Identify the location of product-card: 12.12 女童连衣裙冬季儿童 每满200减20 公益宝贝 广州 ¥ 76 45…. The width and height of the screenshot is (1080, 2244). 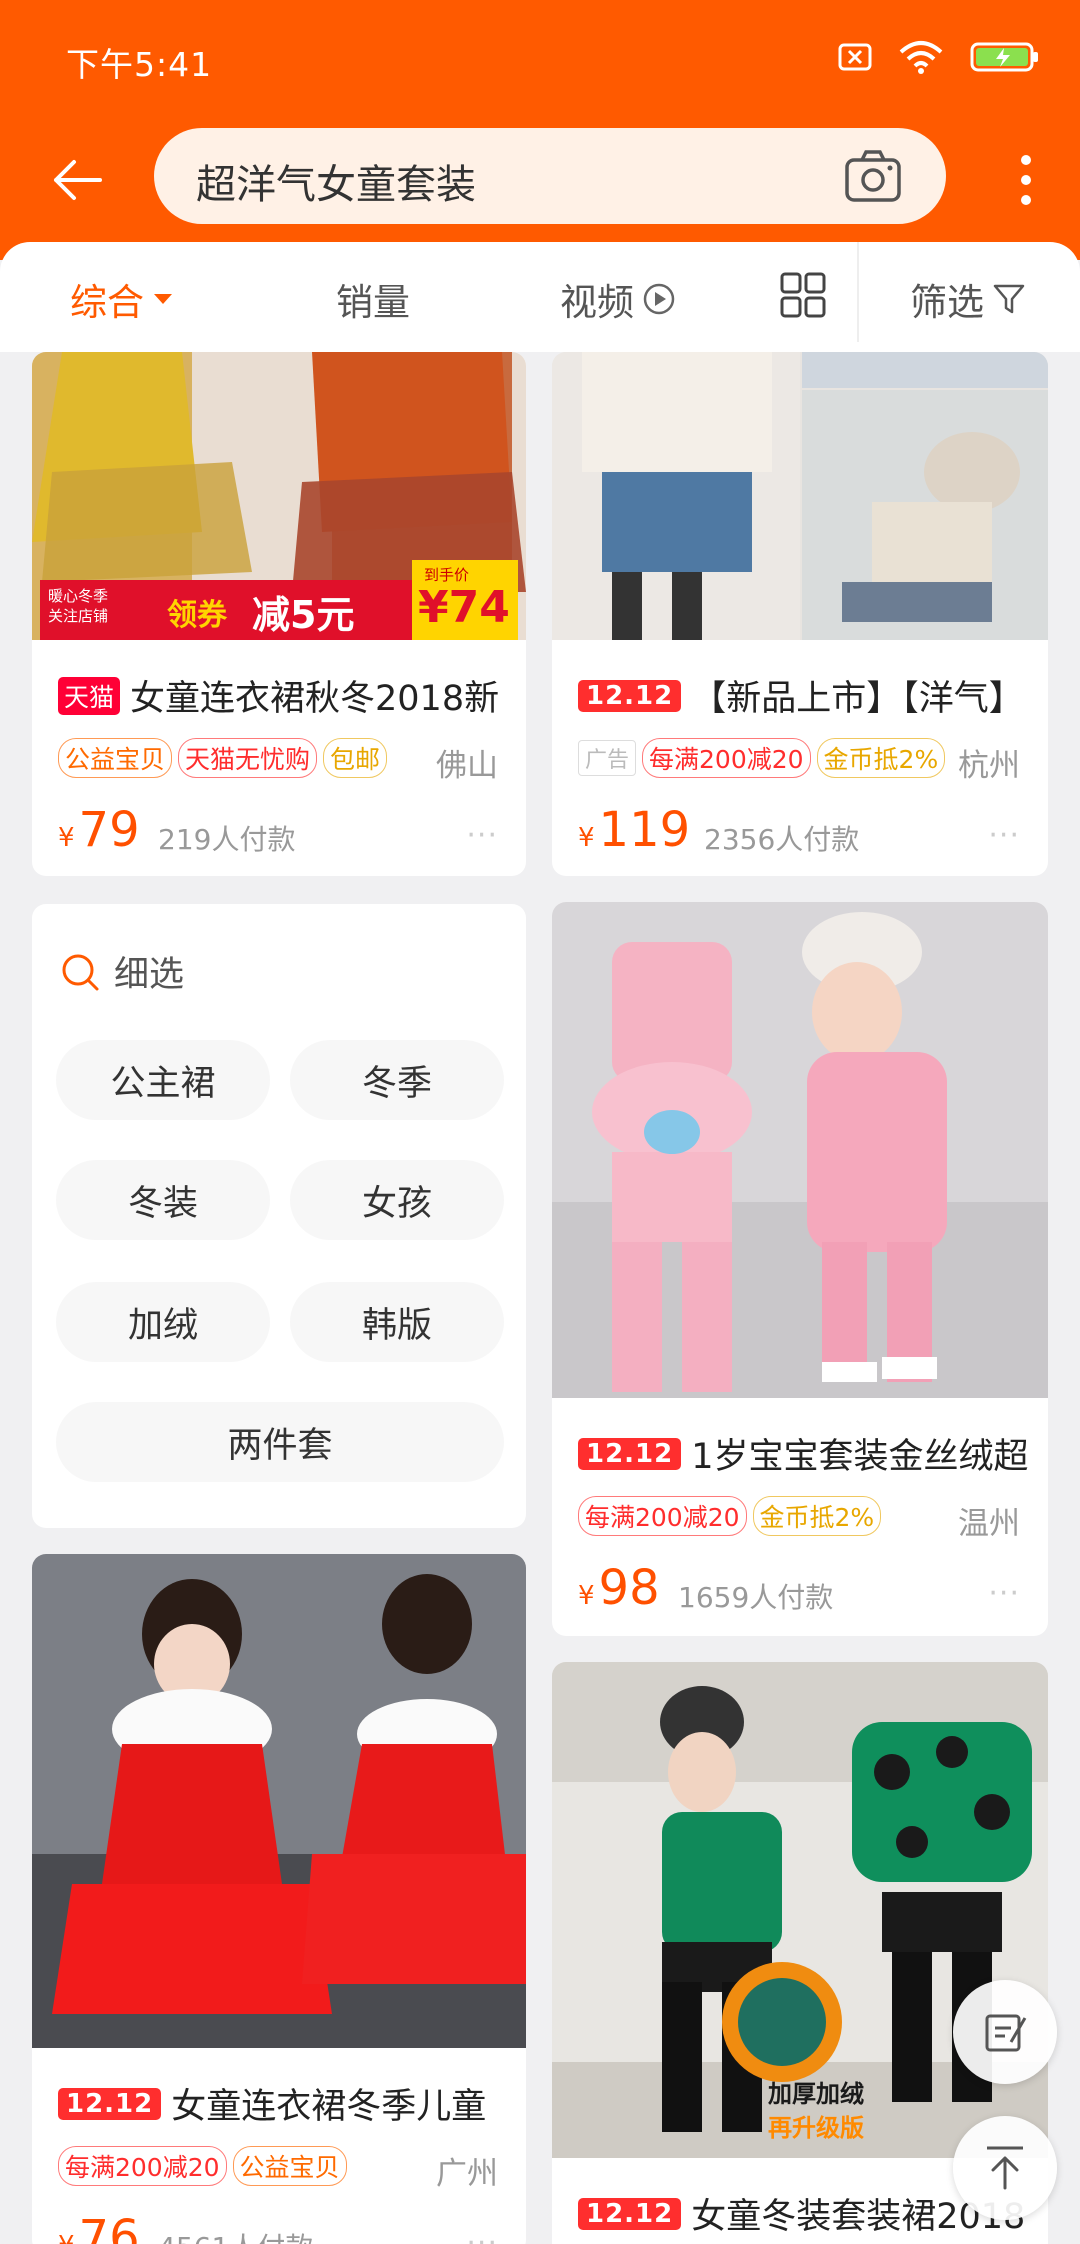
(279, 1899).